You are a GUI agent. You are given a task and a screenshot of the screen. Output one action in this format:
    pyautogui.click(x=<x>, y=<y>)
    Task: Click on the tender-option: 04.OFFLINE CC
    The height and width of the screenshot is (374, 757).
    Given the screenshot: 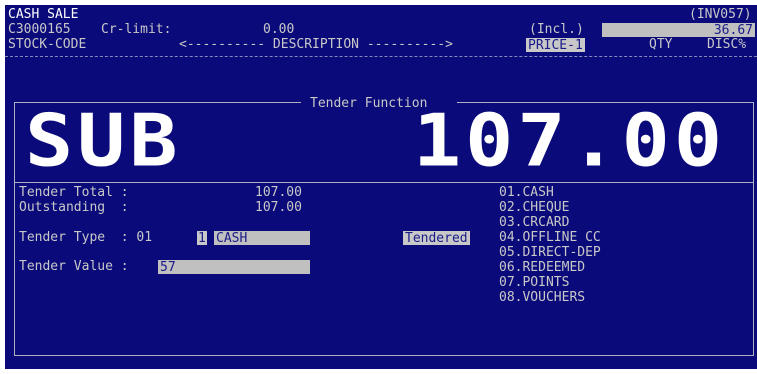 What is the action you would take?
    pyautogui.click(x=550, y=237)
    